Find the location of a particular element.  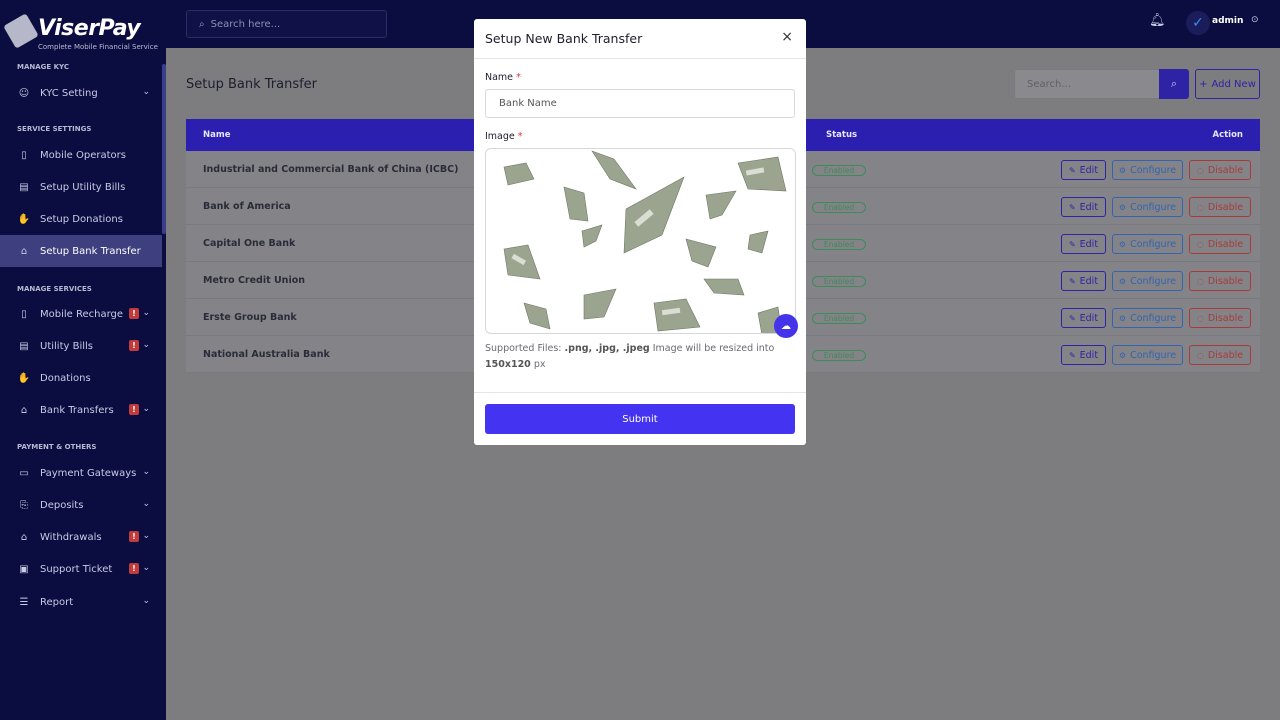

bank-icon: ⌂ is located at coordinates (24, 537).